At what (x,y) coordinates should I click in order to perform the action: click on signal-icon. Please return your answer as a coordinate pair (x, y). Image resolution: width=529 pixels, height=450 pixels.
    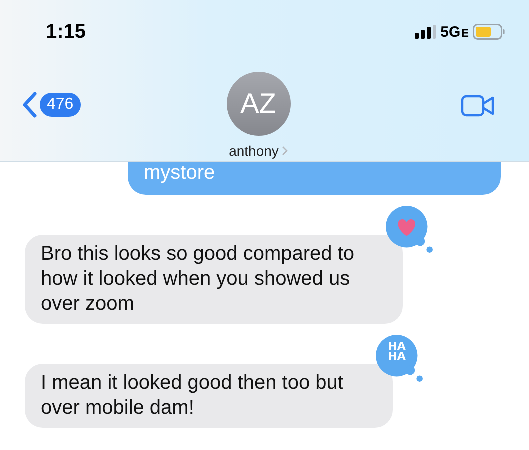
    Looking at the image, I should click on (425, 32).